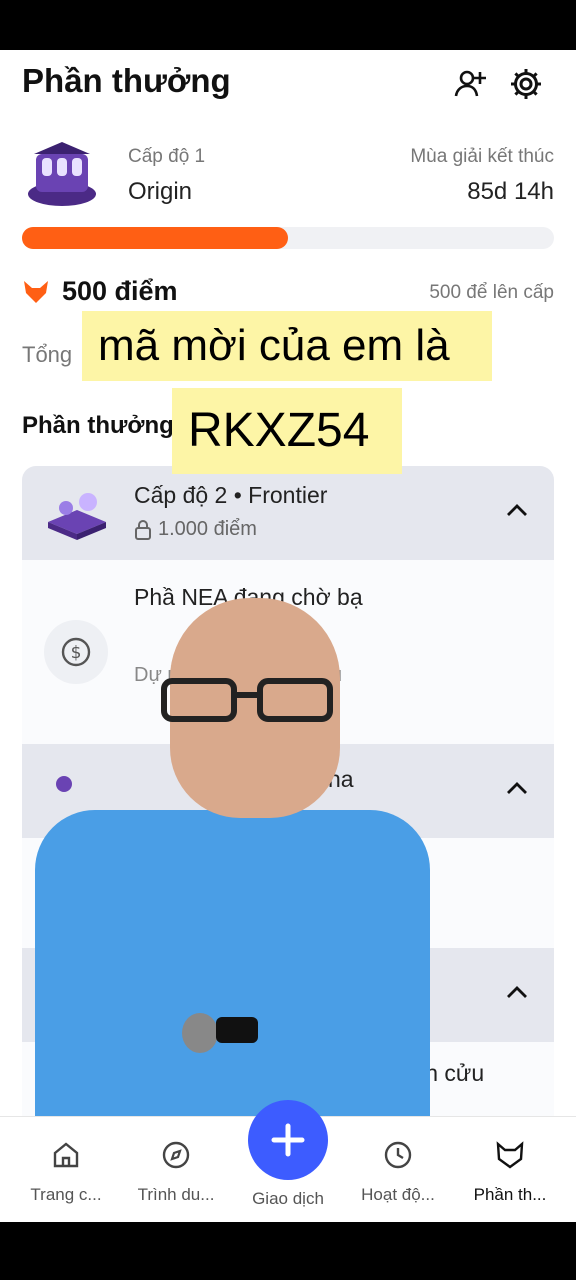 The width and height of the screenshot is (576, 1280). I want to click on points-value: 500 điểm, so click(120, 291).